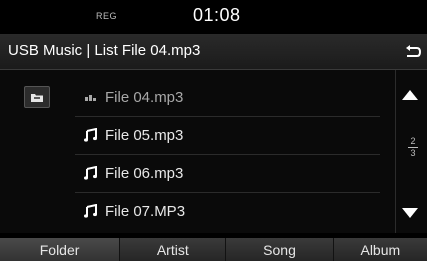 The image size is (427, 261). What do you see at coordinates (280, 249) in the screenshot?
I see `tab-song: Song` at bounding box center [280, 249].